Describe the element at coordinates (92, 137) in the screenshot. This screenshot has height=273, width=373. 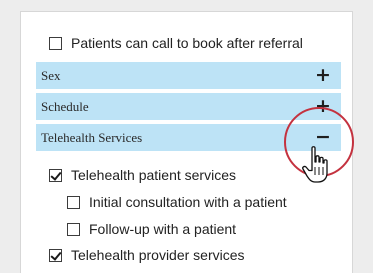
I see `section-title-telehealth: Telehealth Services` at that location.